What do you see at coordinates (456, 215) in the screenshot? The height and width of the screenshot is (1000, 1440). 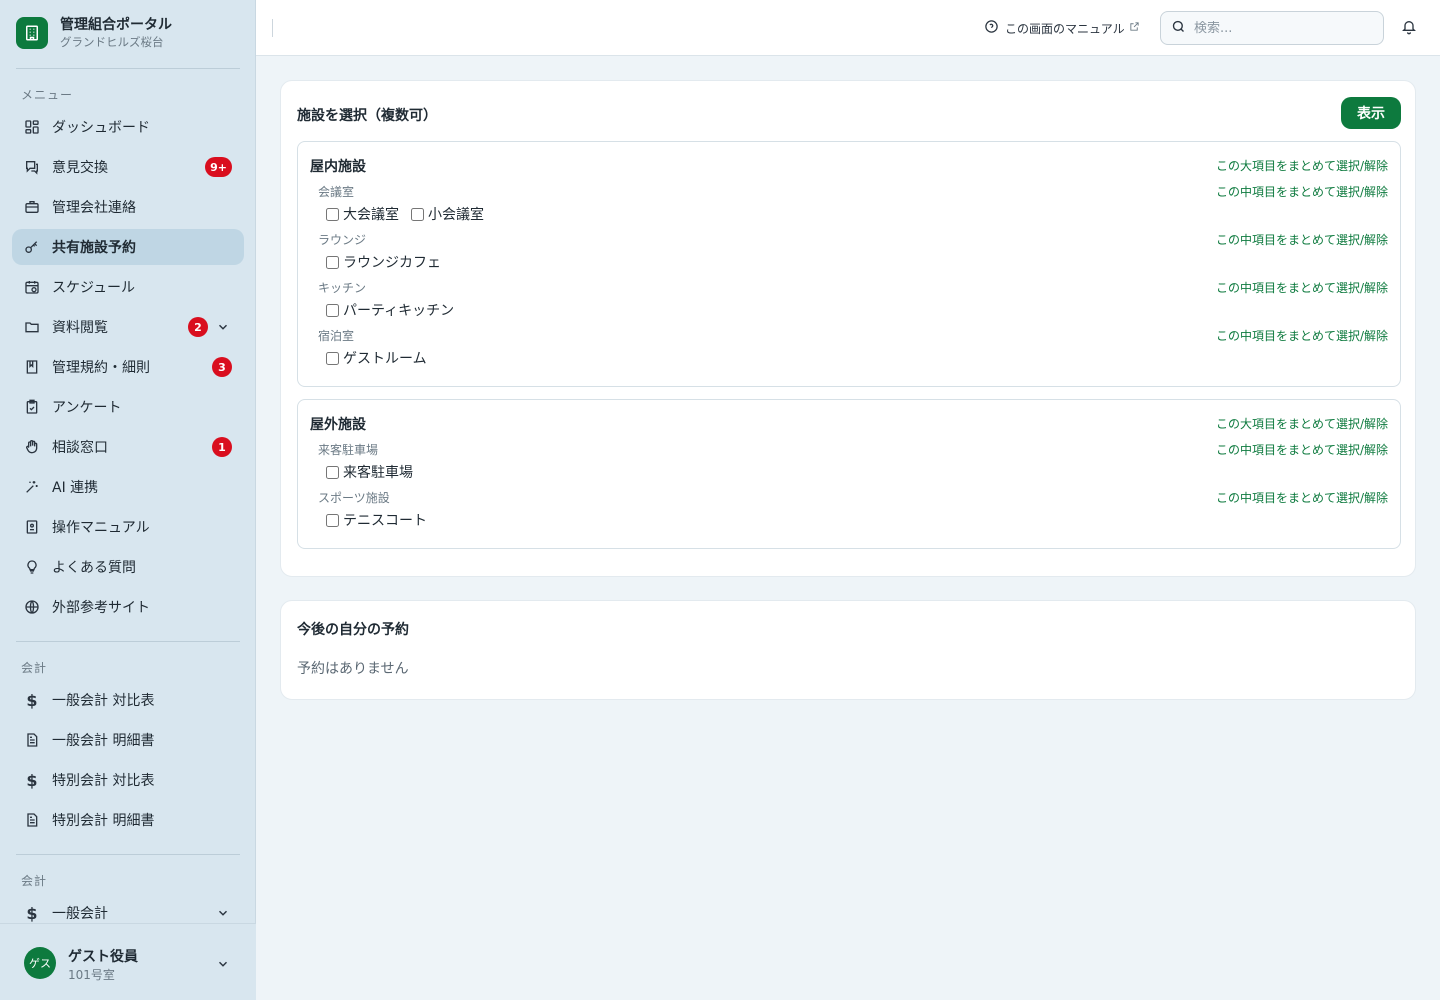 I see `option-label: 小会議室` at bounding box center [456, 215].